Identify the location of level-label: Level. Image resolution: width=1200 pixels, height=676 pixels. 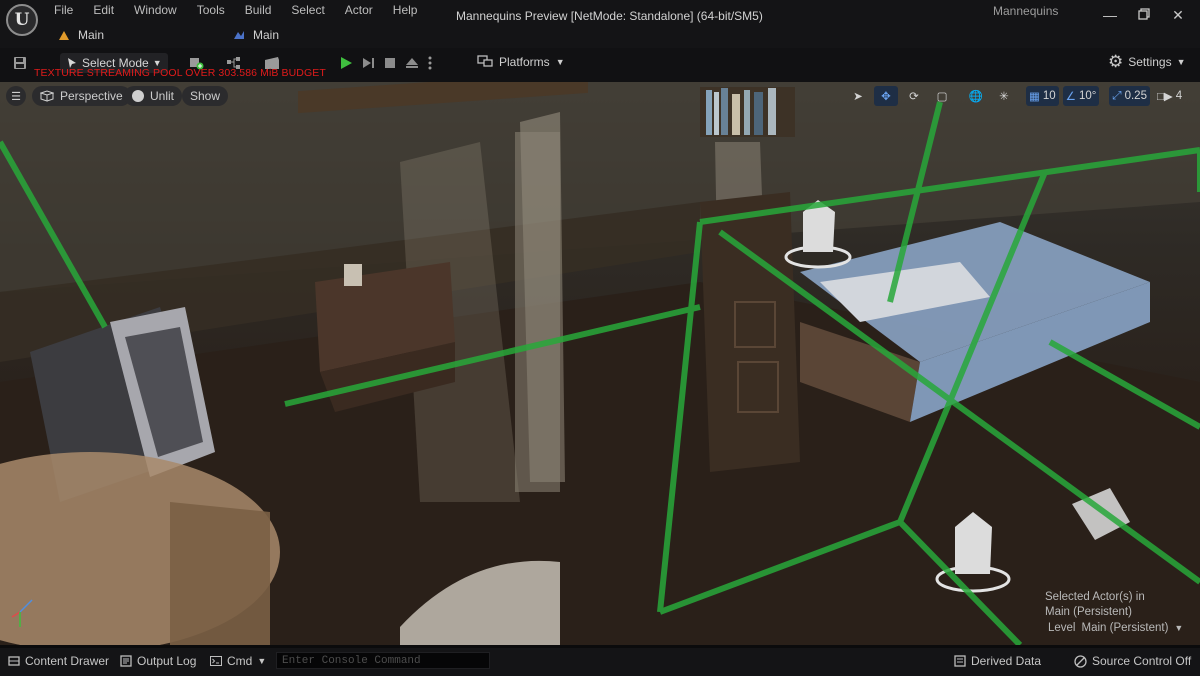
(1062, 628).